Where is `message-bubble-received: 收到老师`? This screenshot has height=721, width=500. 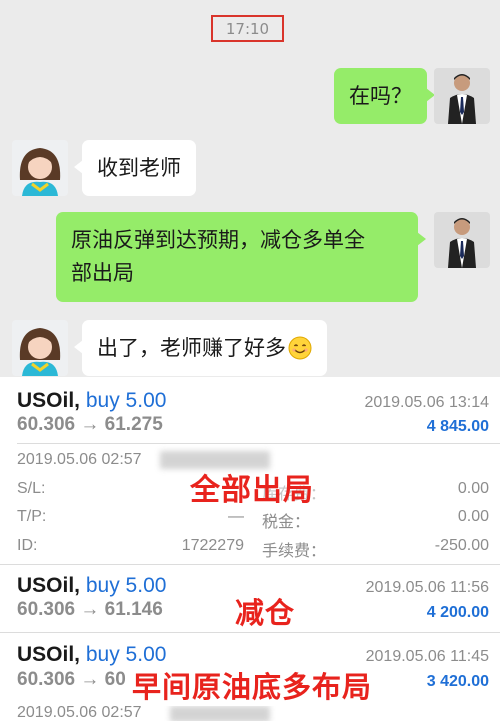 message-bubble-received: 收到老师 is located at coordinates (135, 168).